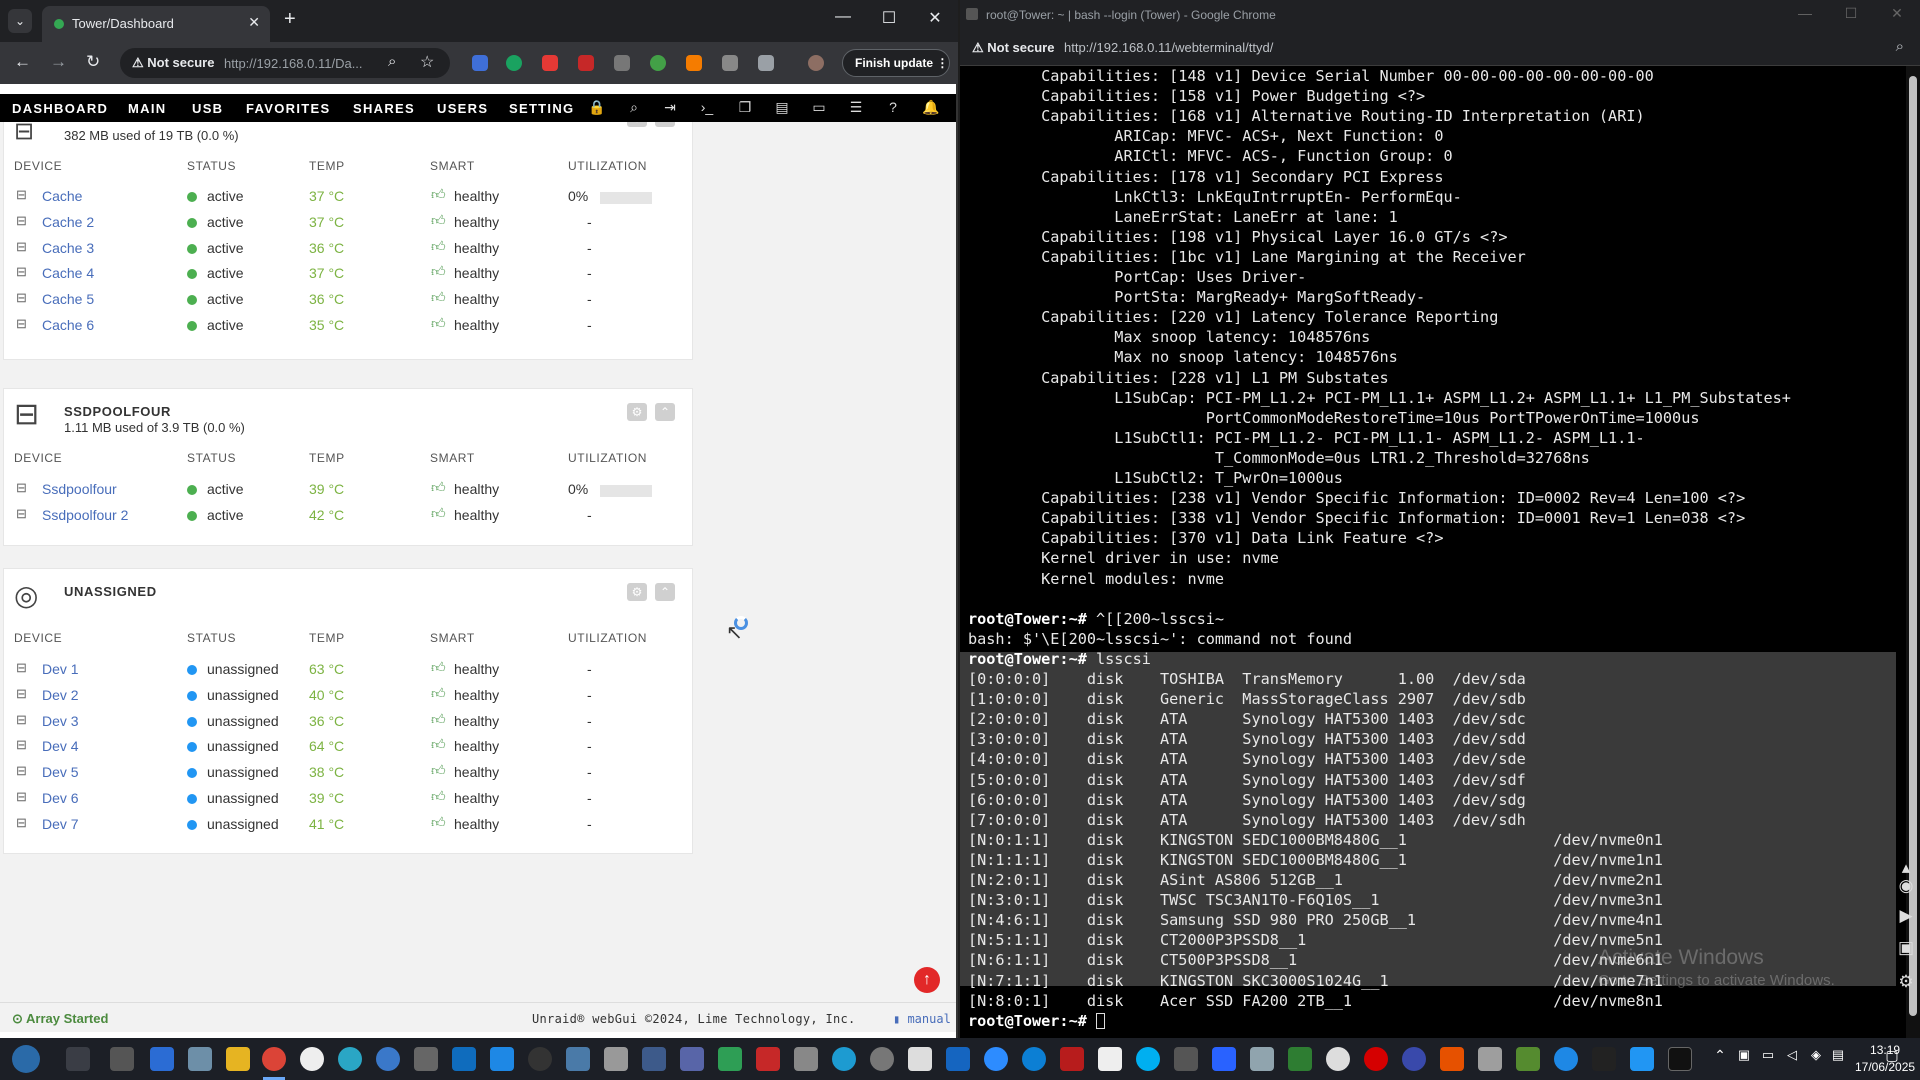 The image size is (1920, 1080). I want to click on network-icon: ▭, so click(1768, 1059).